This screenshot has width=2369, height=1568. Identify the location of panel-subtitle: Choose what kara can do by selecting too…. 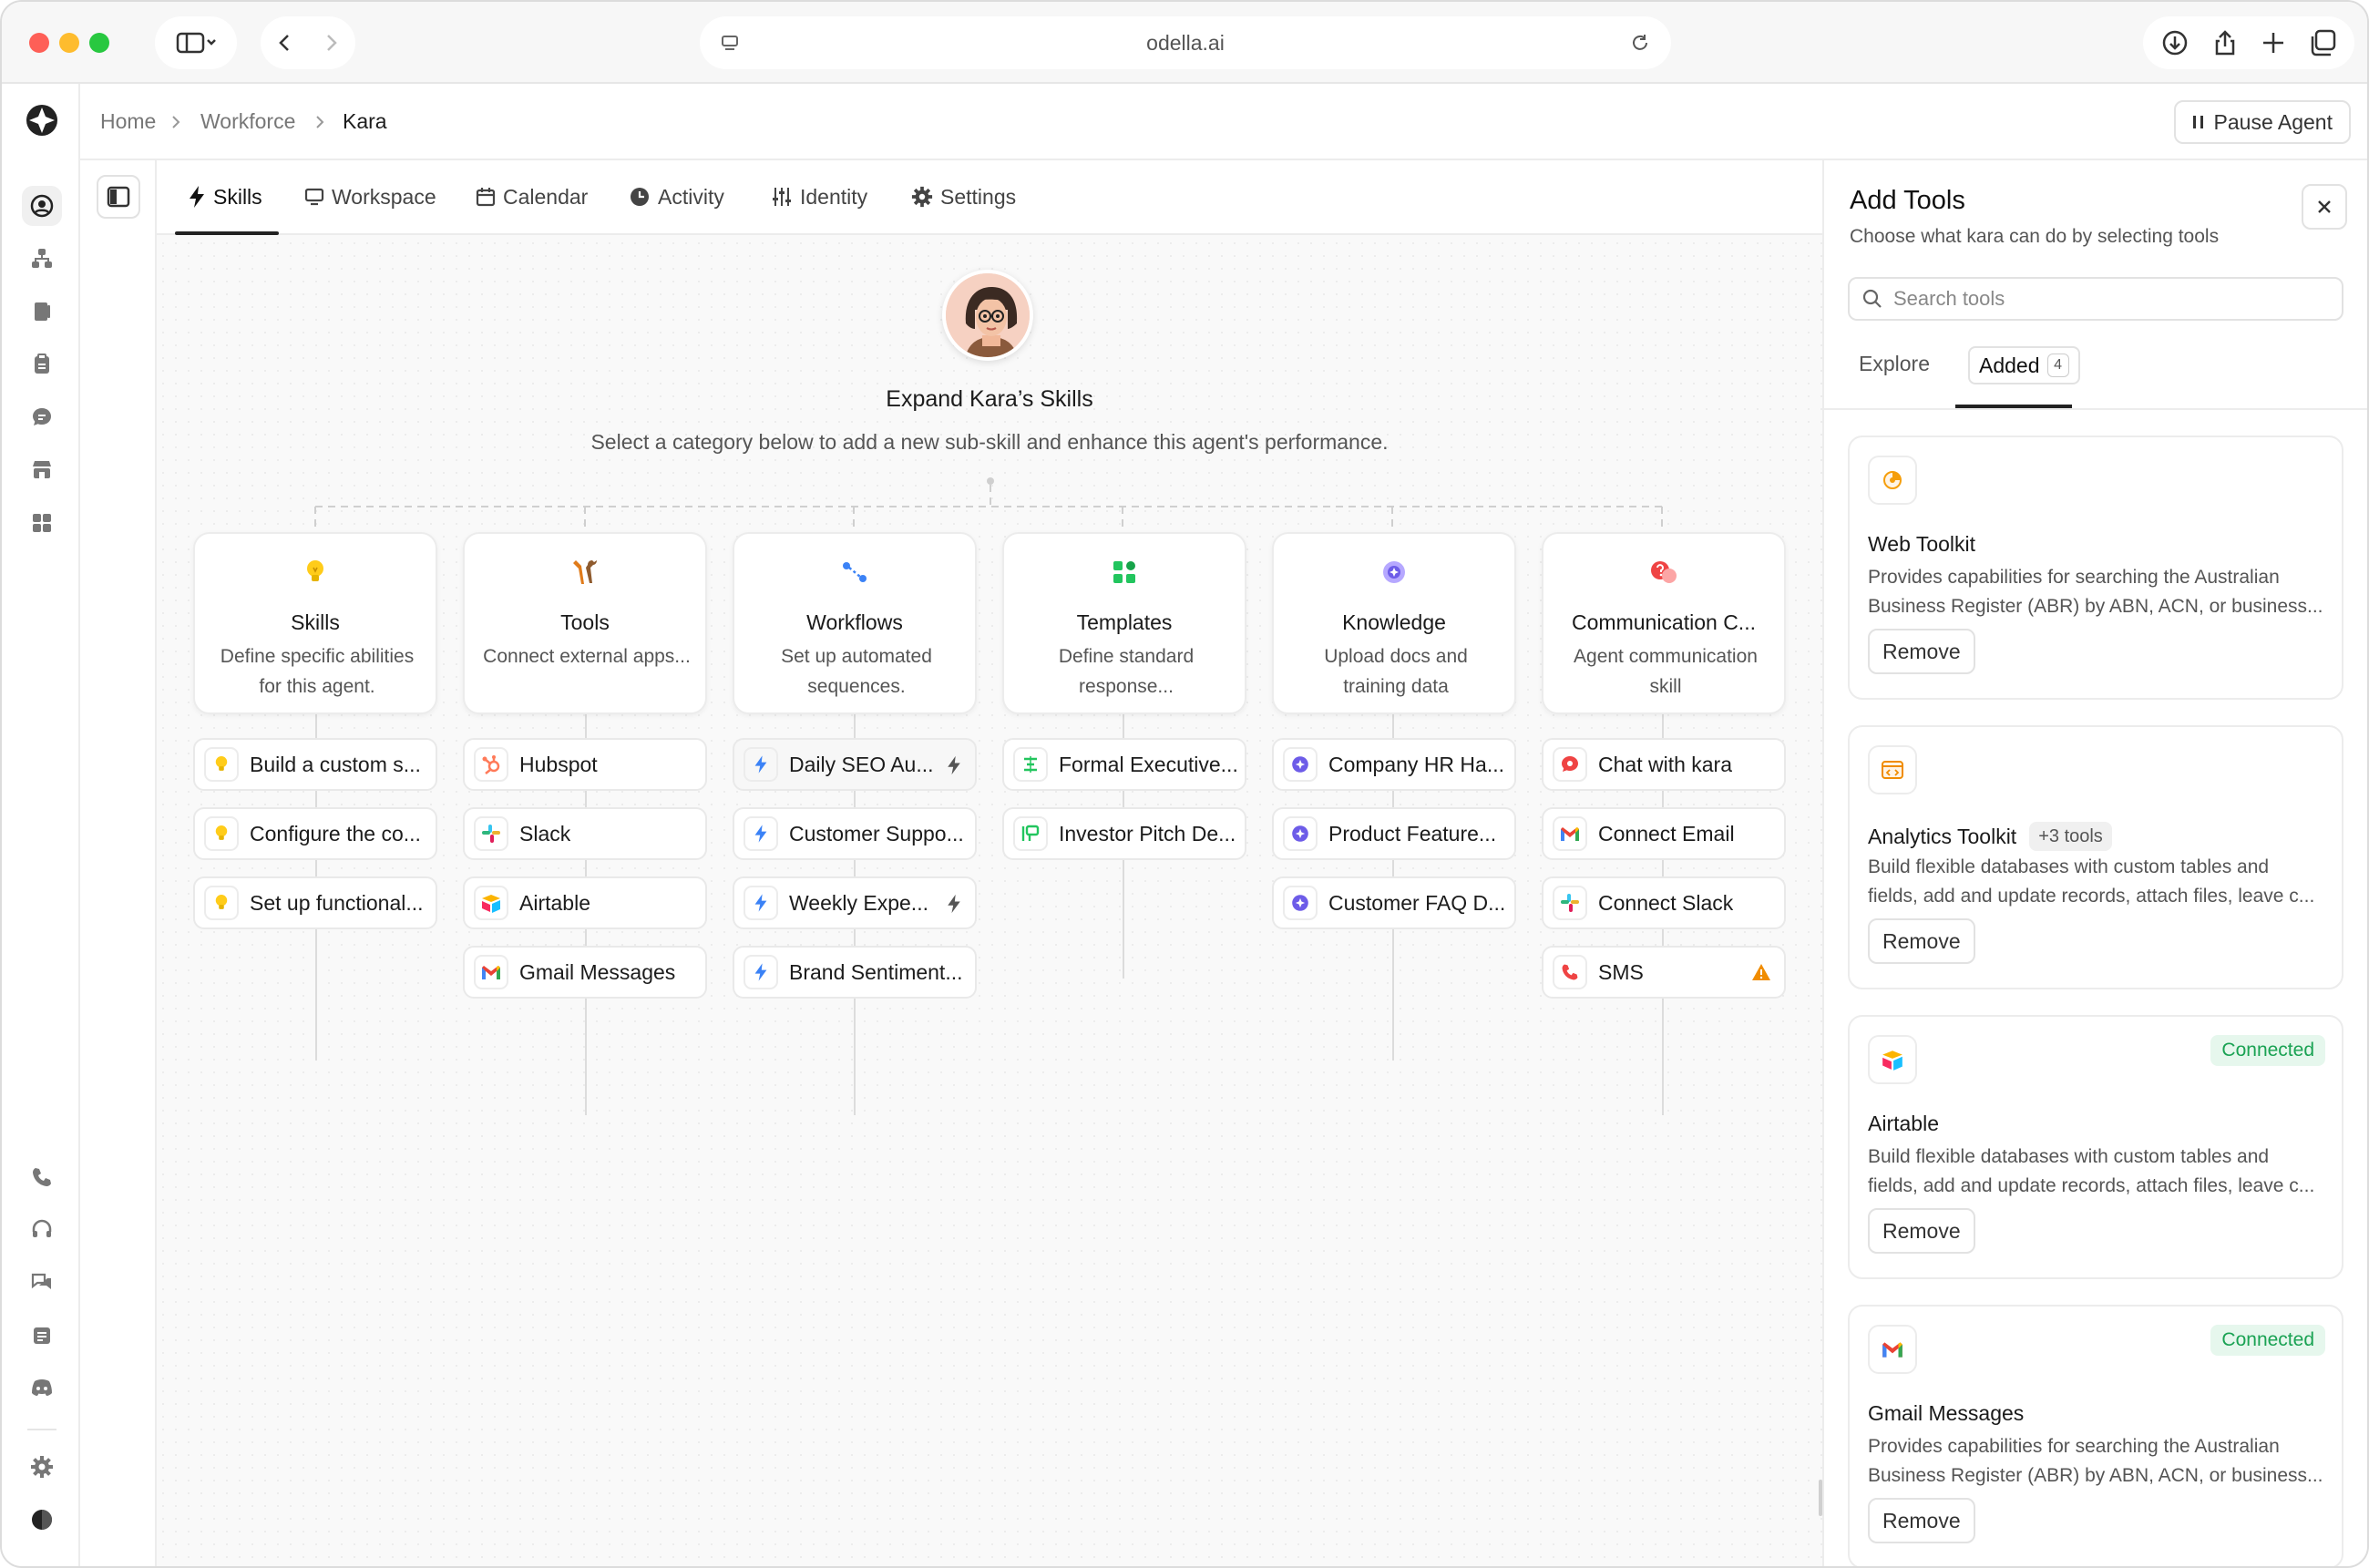
(2035, 236).